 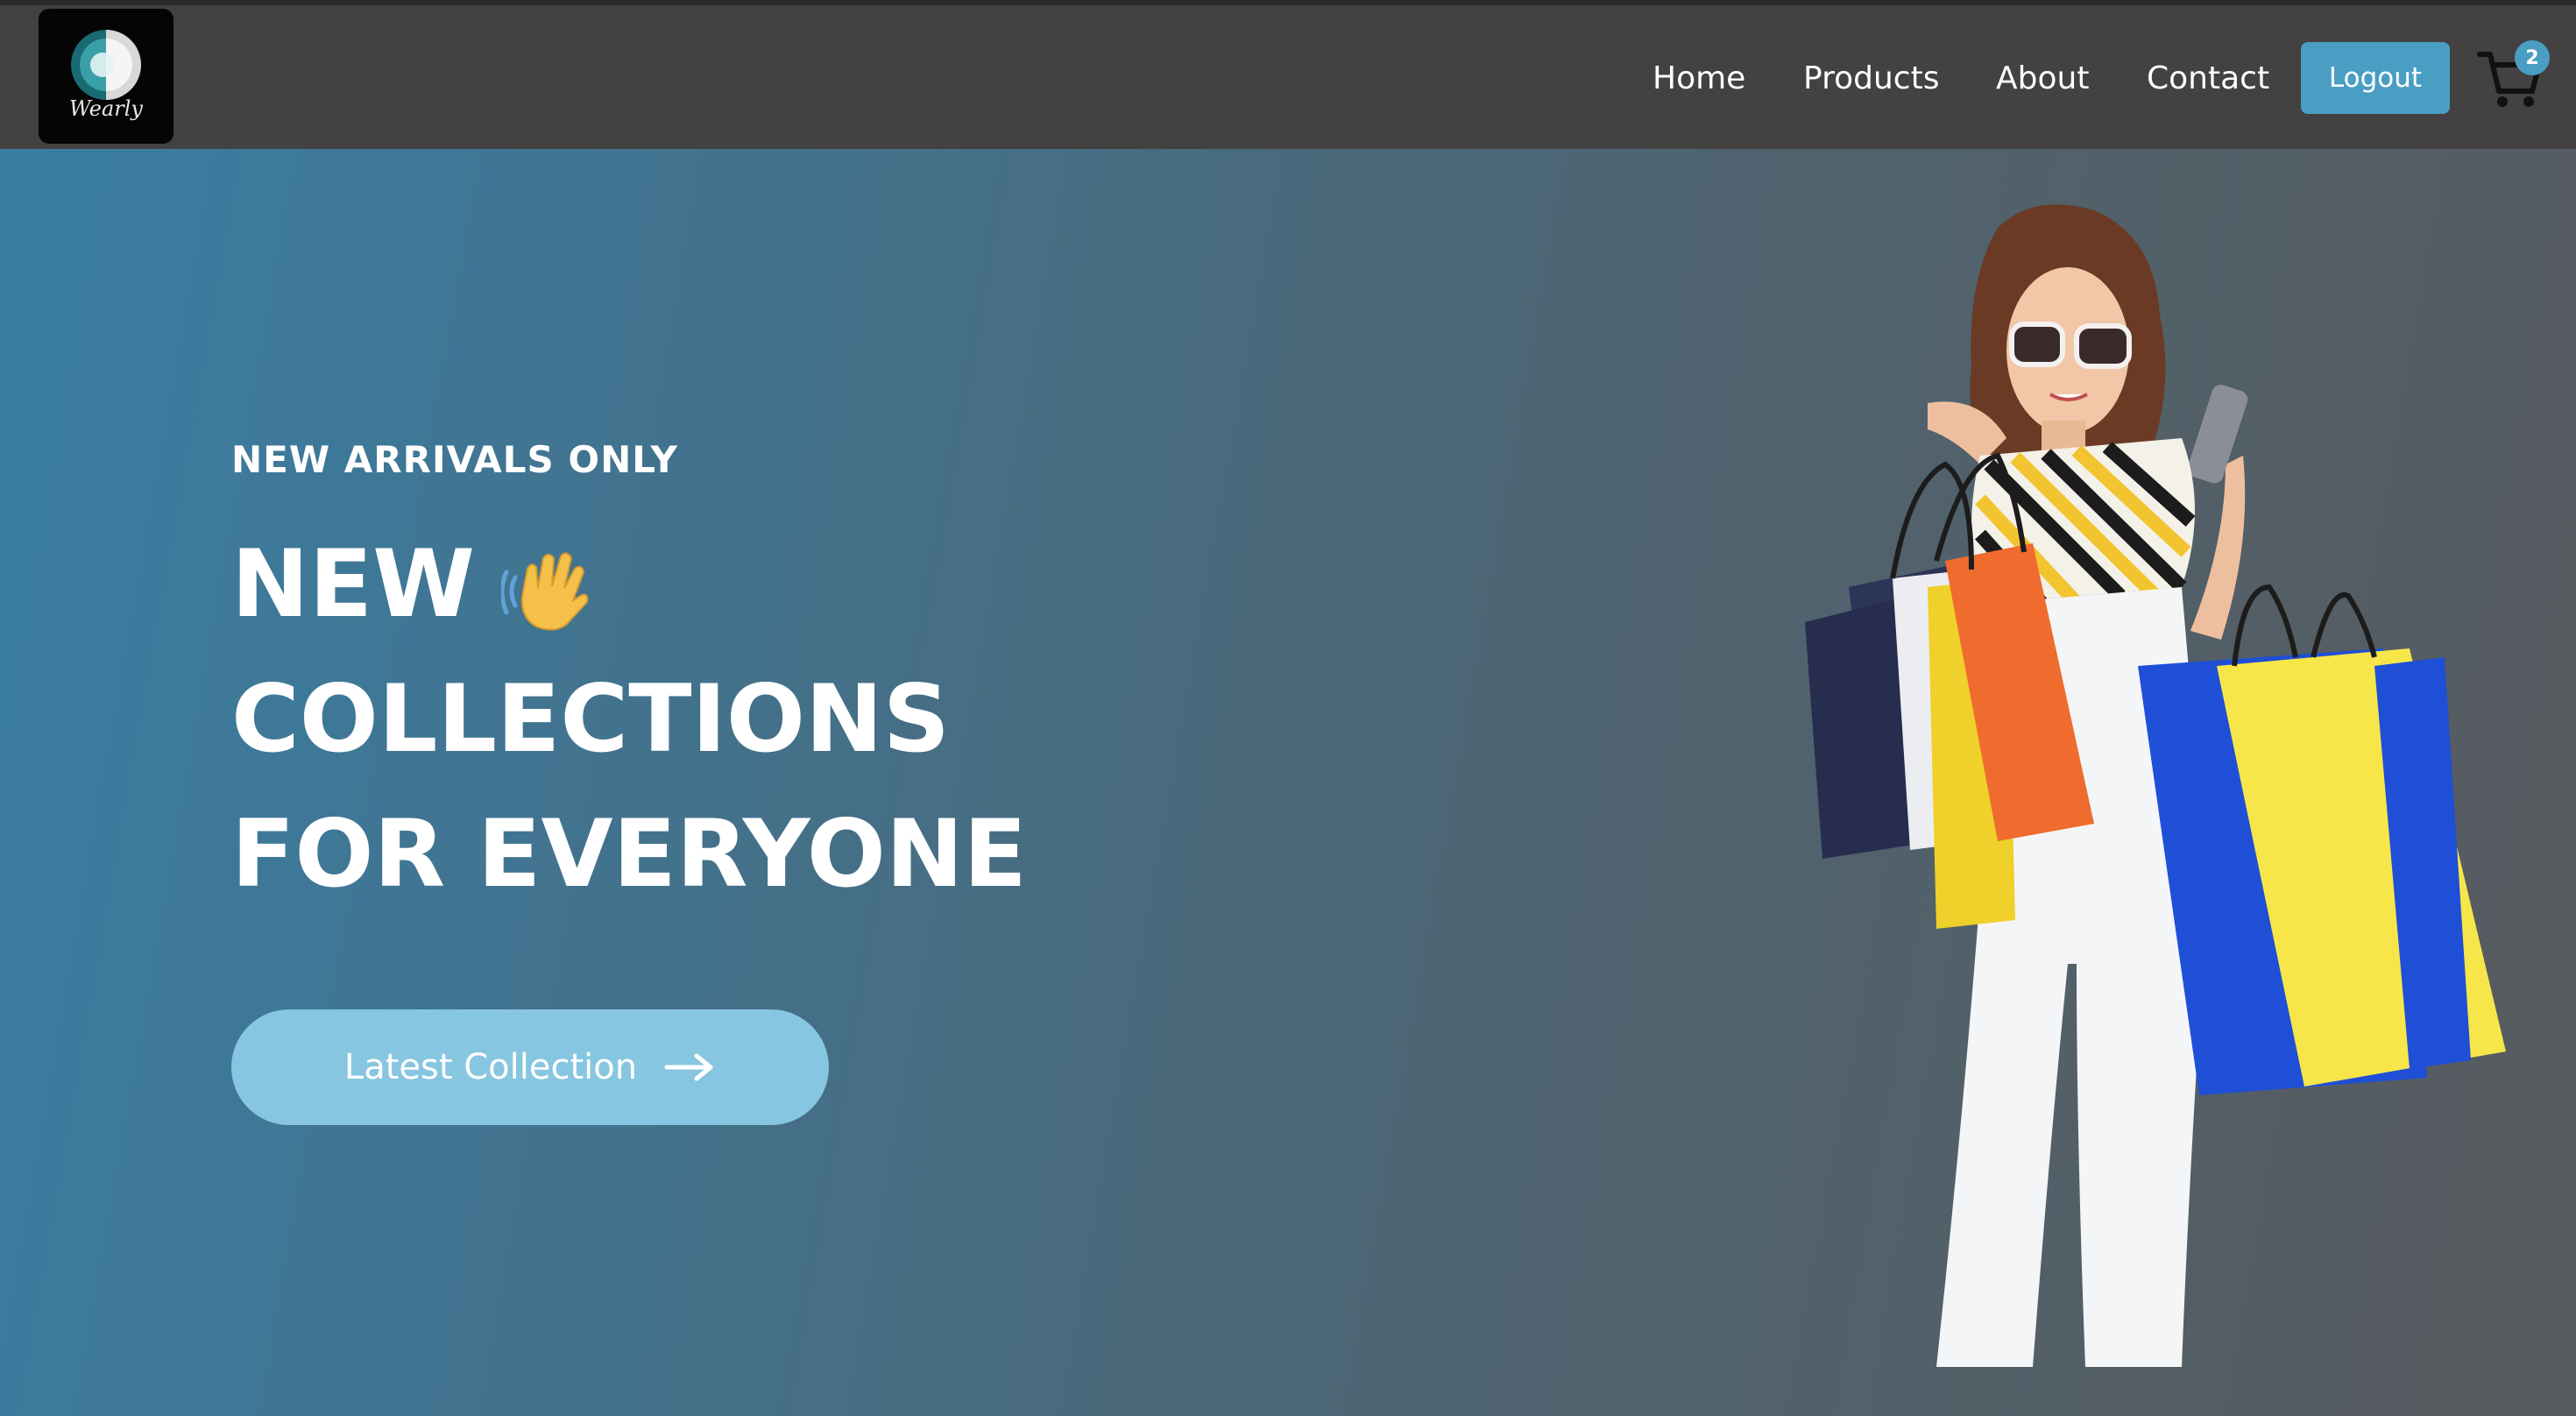 I want to click on latest-collection-label: Latest Collection, so click(x=490, y=1067).